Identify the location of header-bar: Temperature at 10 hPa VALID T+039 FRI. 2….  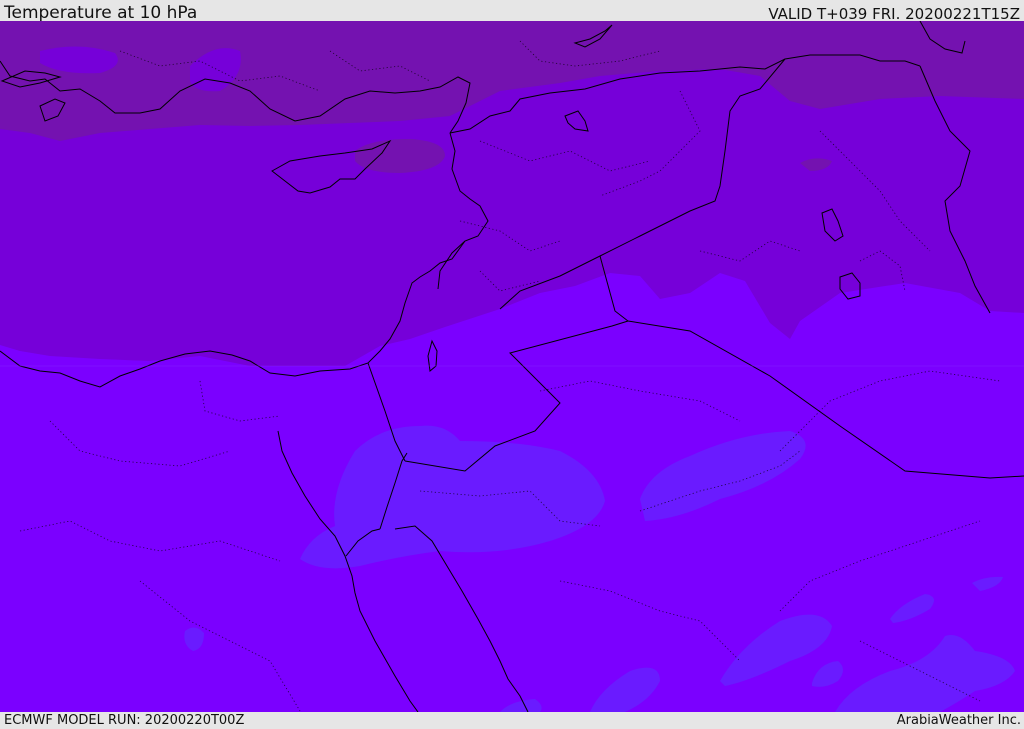
(512, 11).